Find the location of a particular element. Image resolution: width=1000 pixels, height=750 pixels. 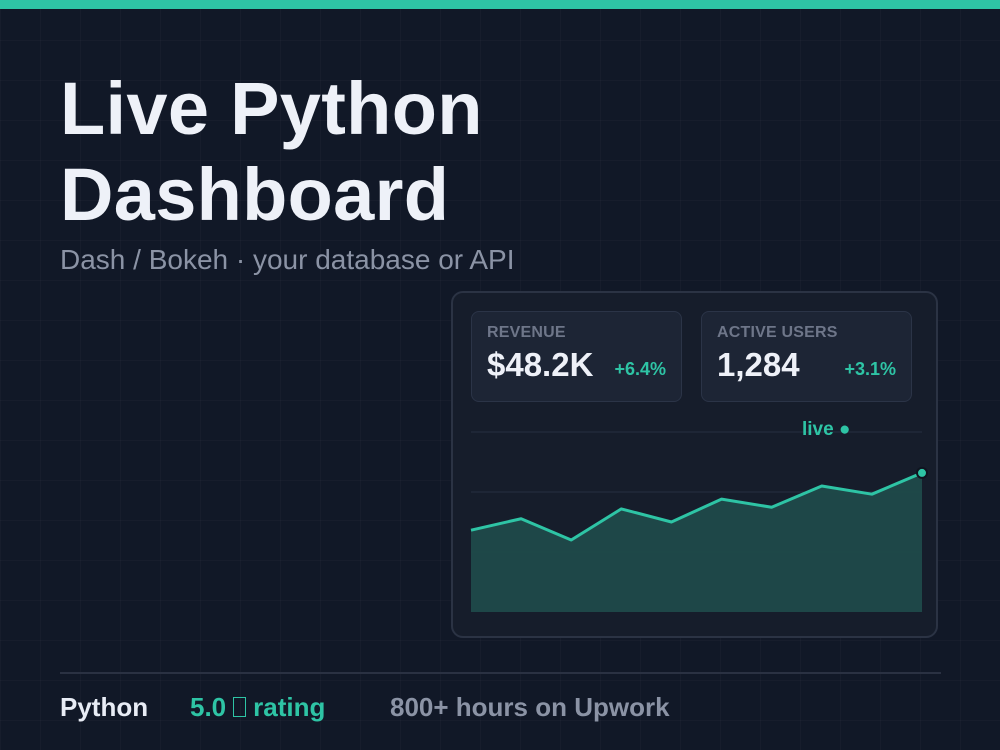

page-subtitle: Dash / Bokeh · your database or API is located at coordinates (287, 259).